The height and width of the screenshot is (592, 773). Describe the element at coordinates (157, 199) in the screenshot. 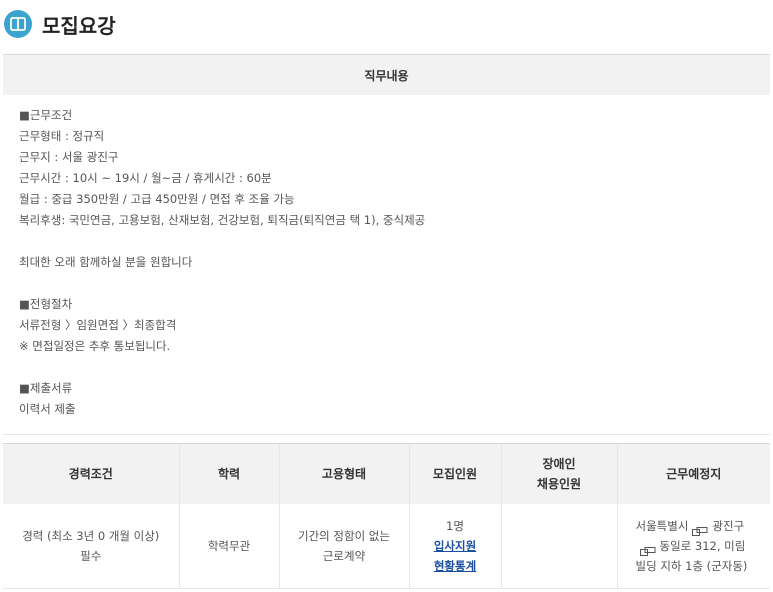

I see `job-line: 월급 : 중급 350만원 / 고급 450만원 / 면접 후 조율 가능` at that location.